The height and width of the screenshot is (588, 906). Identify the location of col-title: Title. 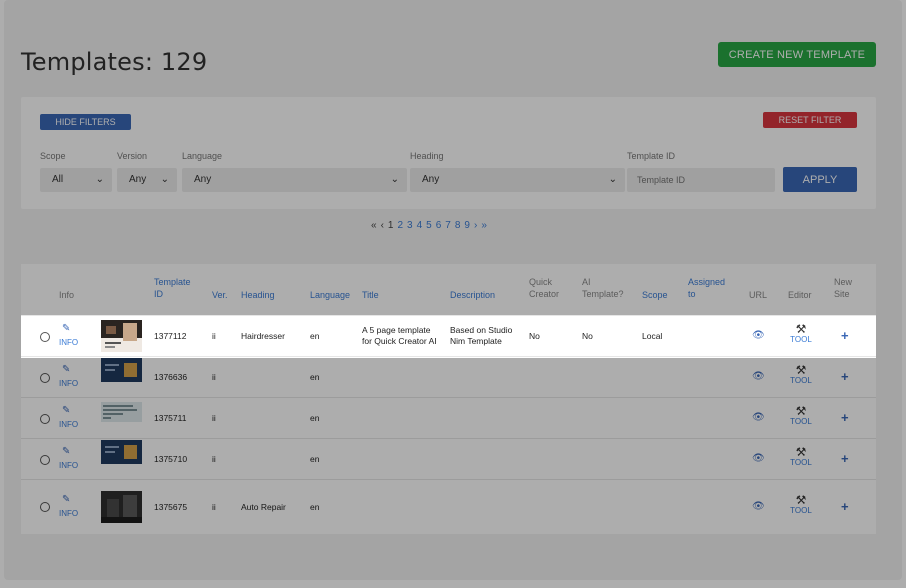
(370, 295).